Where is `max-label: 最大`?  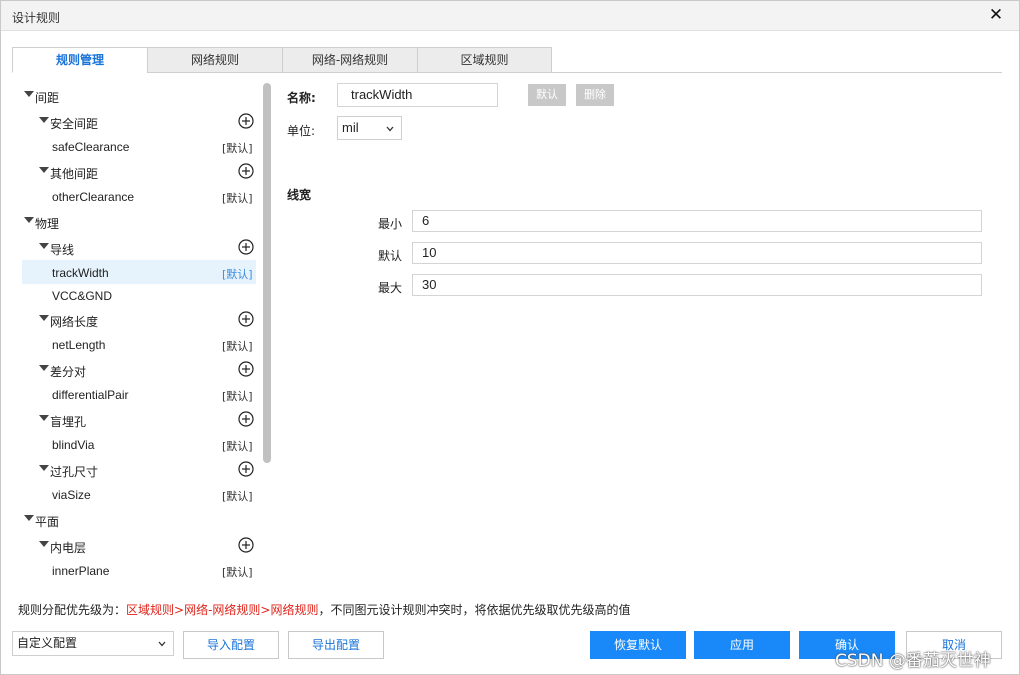
max-label: 最大 is located at coordinates (390, 288).